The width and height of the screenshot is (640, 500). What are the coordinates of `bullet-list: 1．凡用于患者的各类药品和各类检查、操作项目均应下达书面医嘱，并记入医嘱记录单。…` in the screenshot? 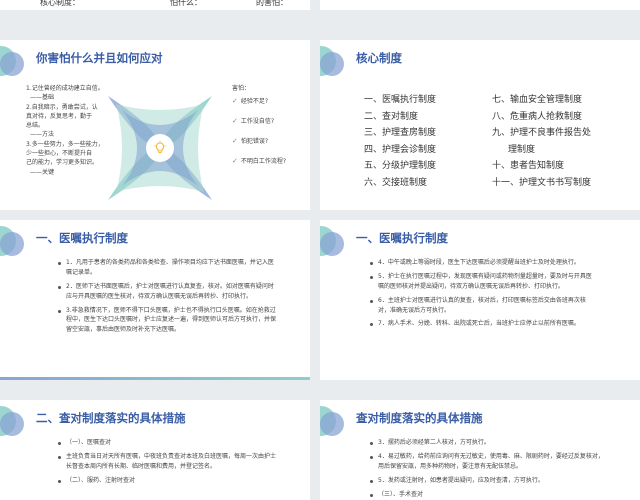 It's located at (168, 298).